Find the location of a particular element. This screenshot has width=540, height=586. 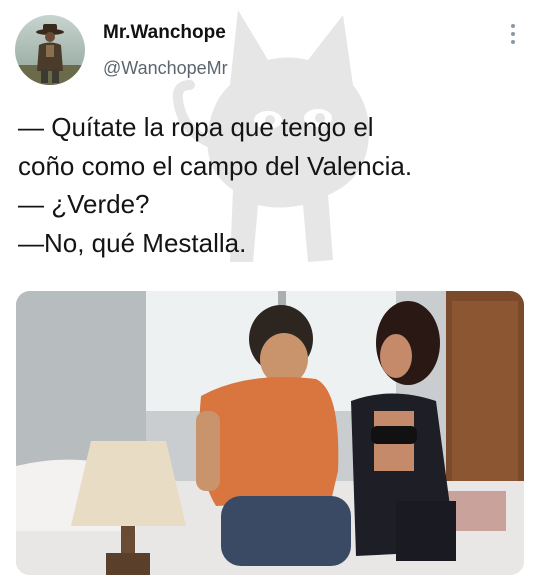

tweet-line: — Quítate la ropa que tengo el is located at coordinates (196, 127).